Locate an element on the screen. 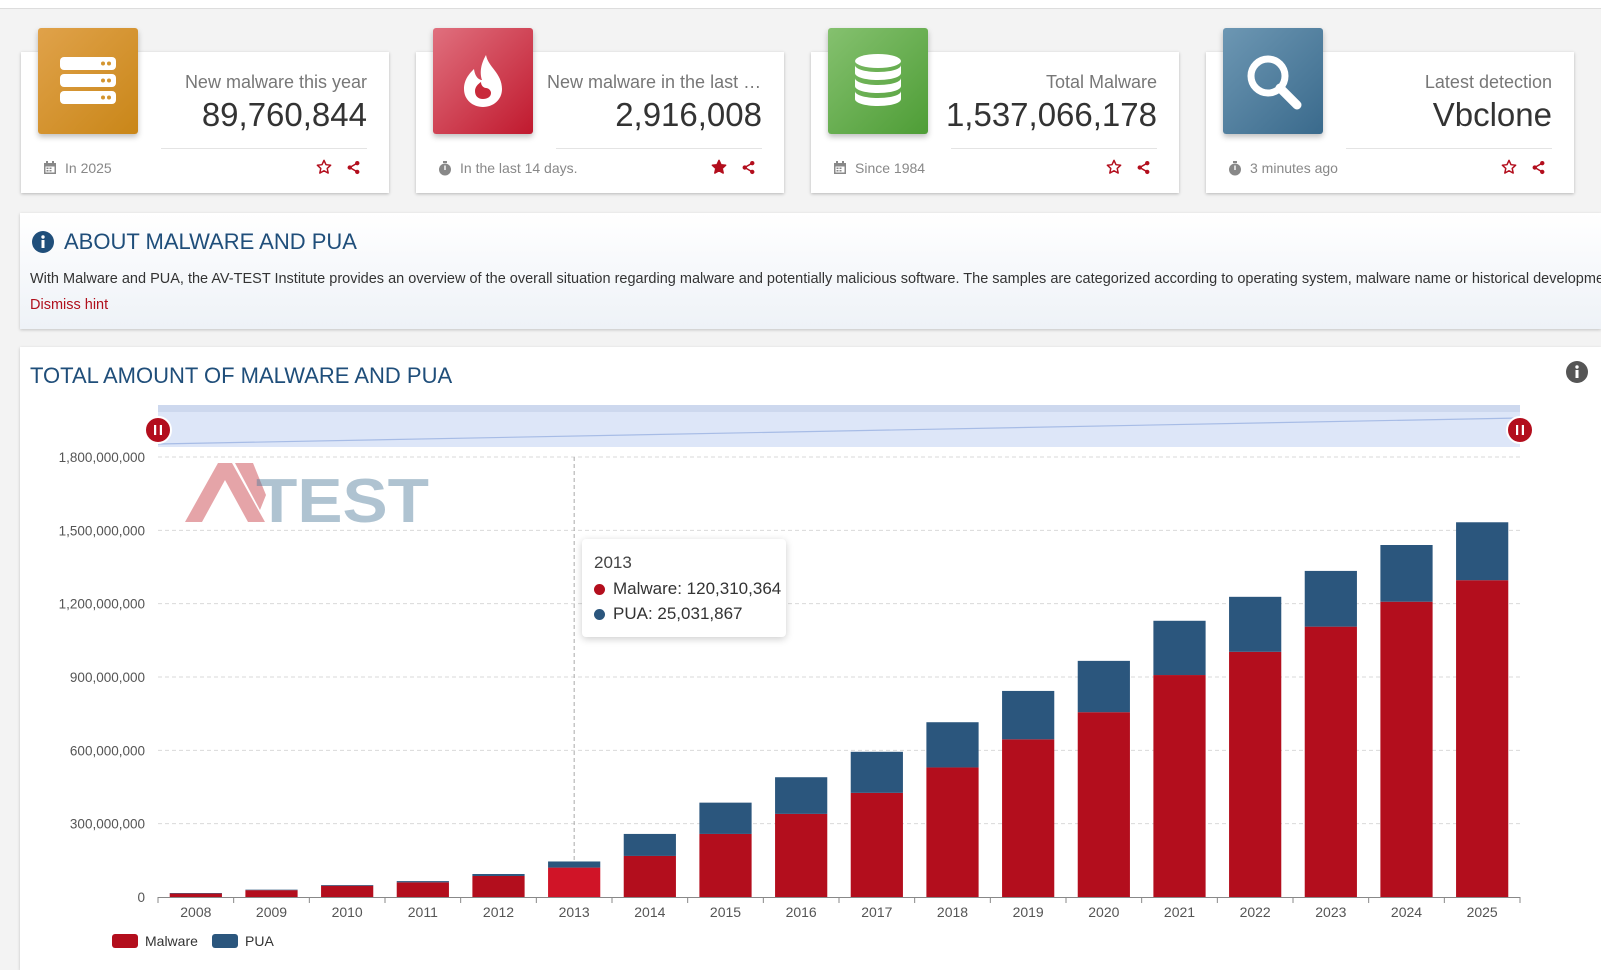  x-tick-label: 2023 is located at coordinates (1330, 912).